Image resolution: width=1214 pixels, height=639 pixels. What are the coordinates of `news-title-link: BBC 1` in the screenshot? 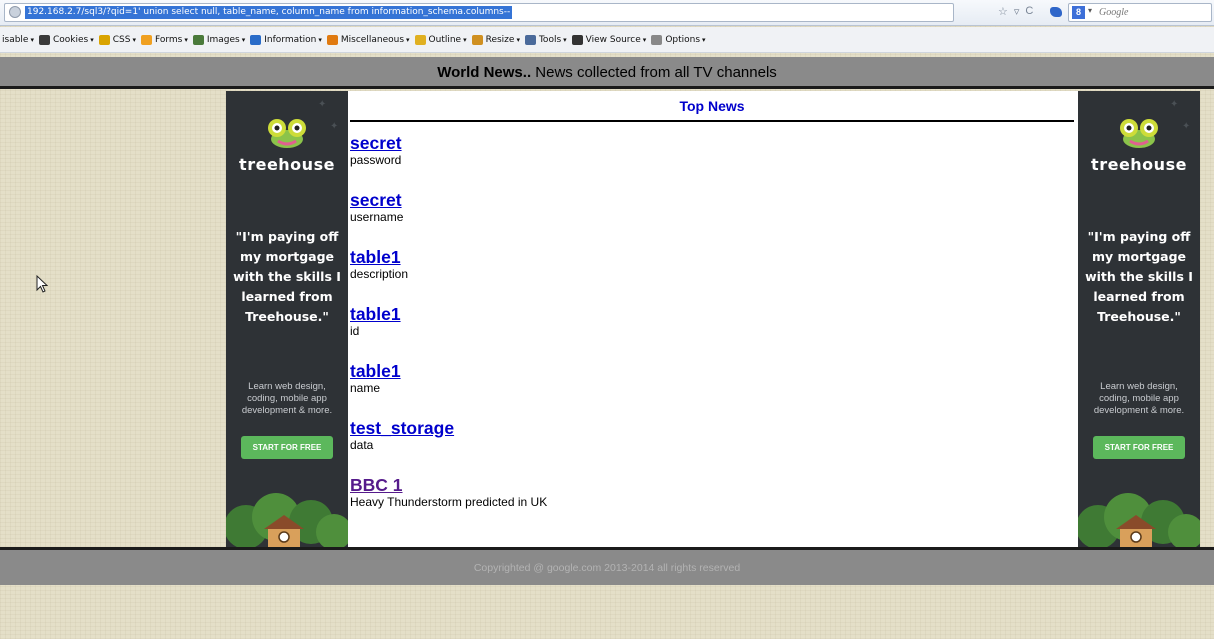 It's located at (700, 485).